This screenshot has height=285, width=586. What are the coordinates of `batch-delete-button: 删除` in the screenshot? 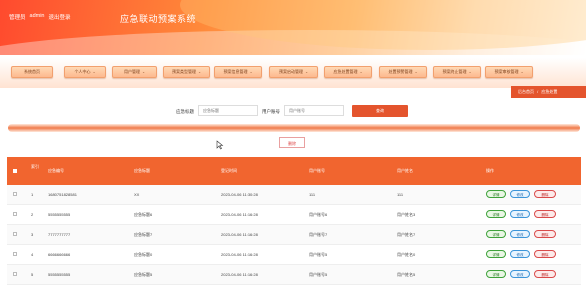 It's located at (292, 142).